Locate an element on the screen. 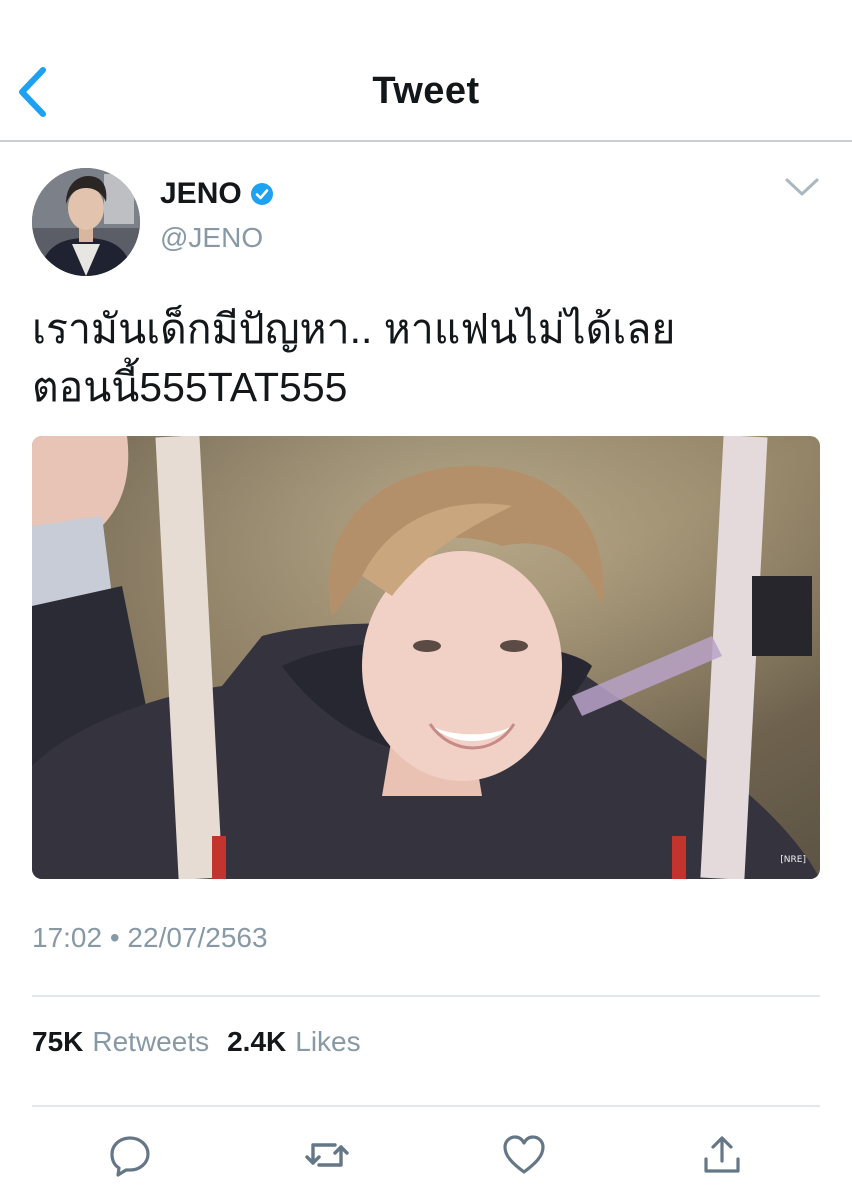  chevron-down-icon is located at coordinates (802, 187).